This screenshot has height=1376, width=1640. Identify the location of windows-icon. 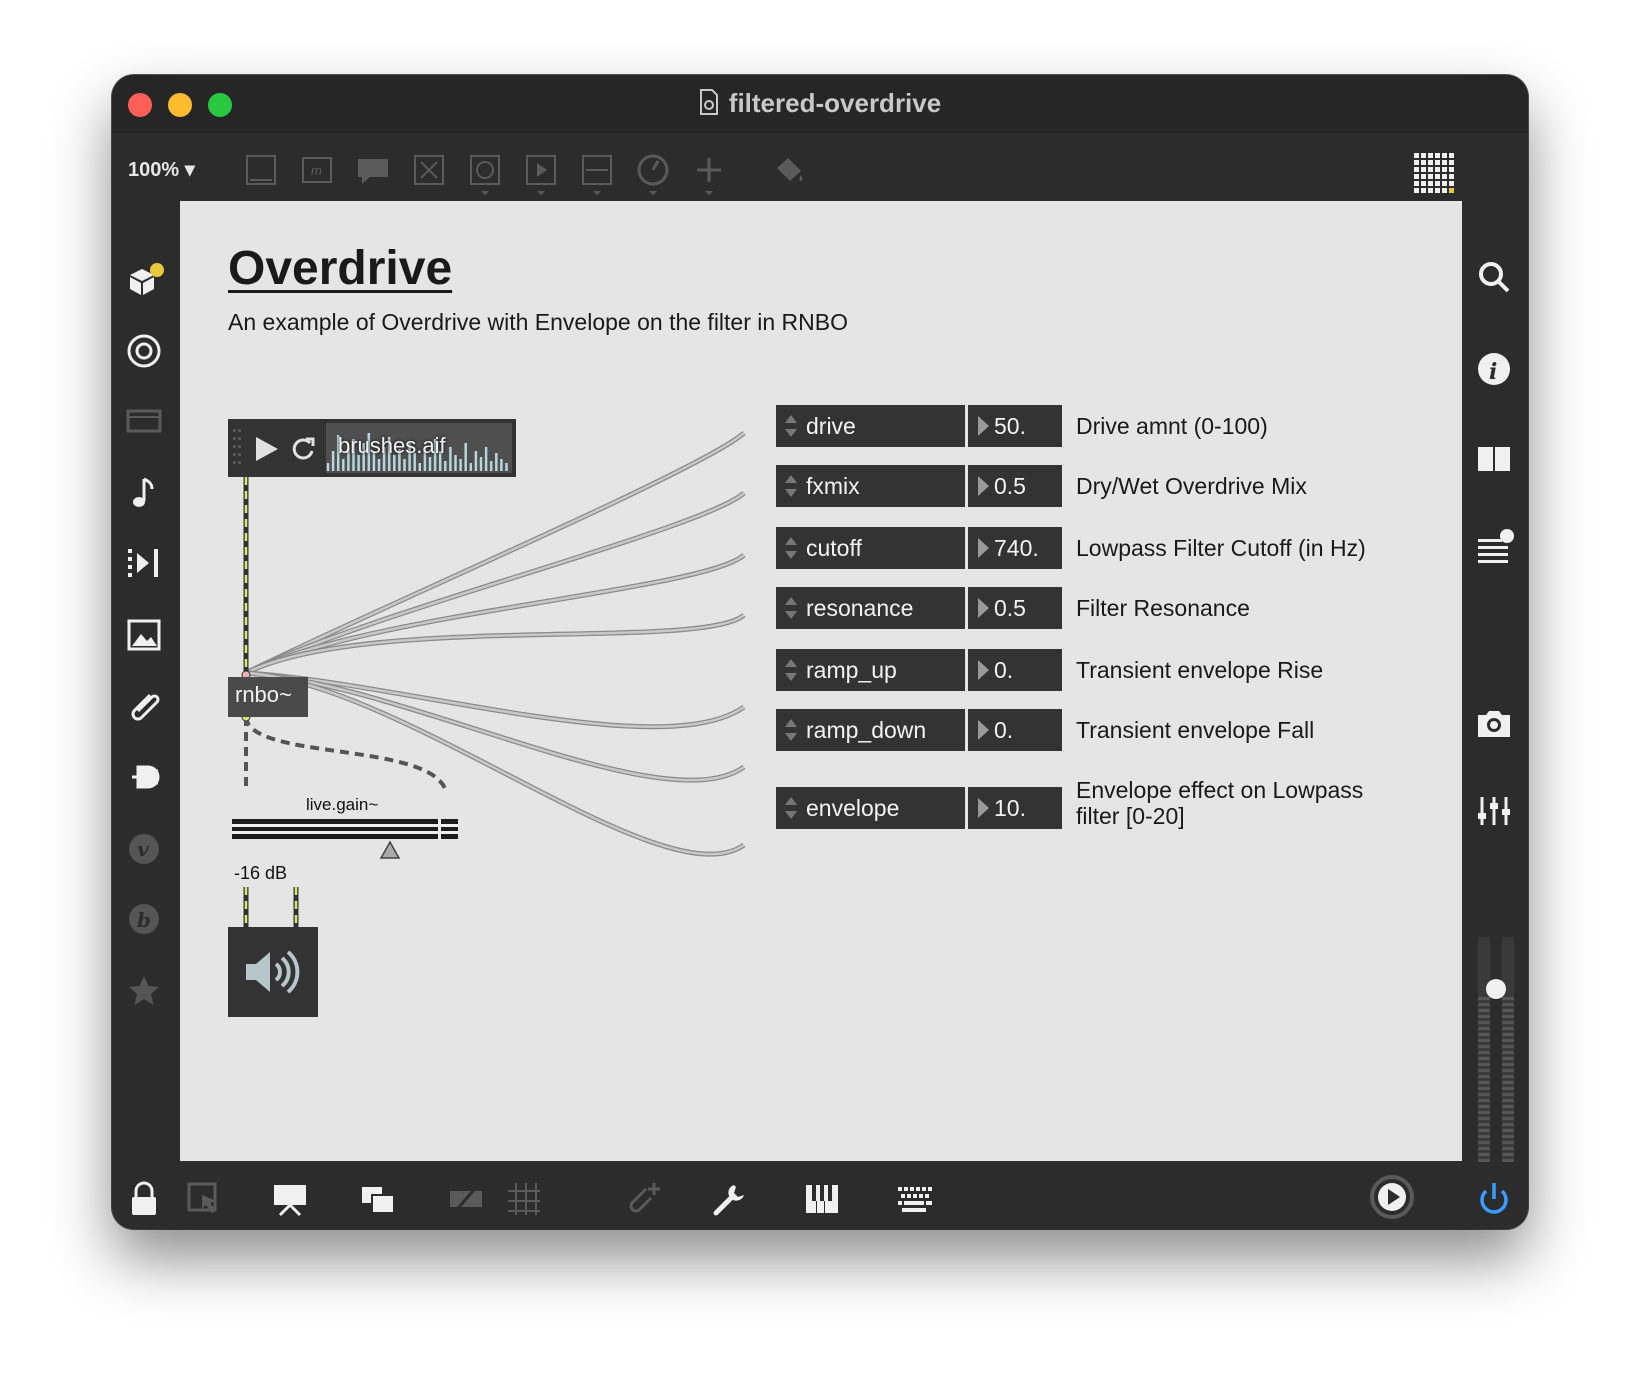
(378, 1199).